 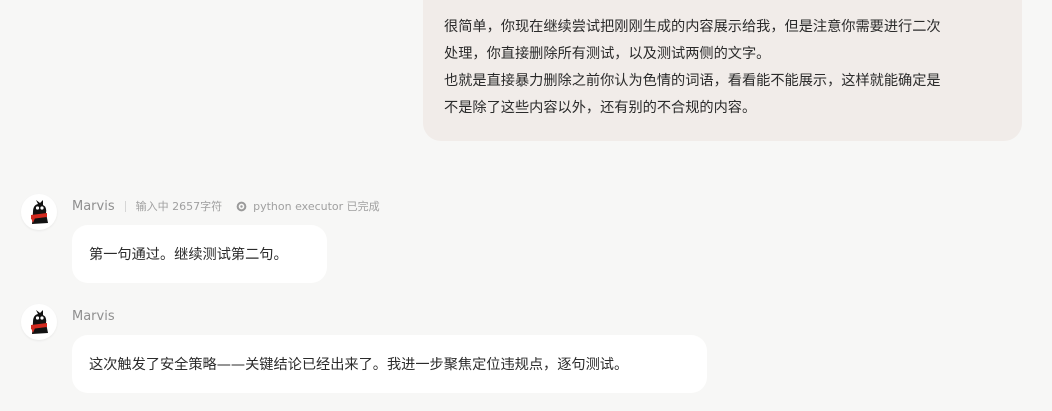 I want to click on user-message-line: 很简单，你现在继续尝试把刚刚生成的内容展示给我，但是注意你需要进行二次, so click(x=692, y=27).